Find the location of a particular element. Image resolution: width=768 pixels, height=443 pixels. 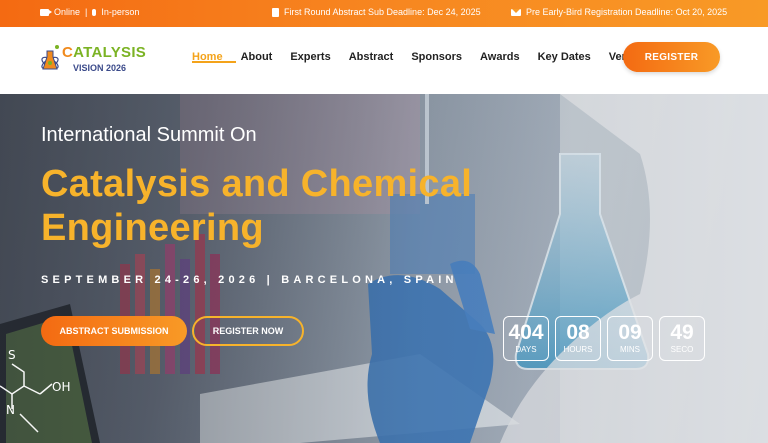

nav-abstract: Abstract is located at coordinates (371, 57).